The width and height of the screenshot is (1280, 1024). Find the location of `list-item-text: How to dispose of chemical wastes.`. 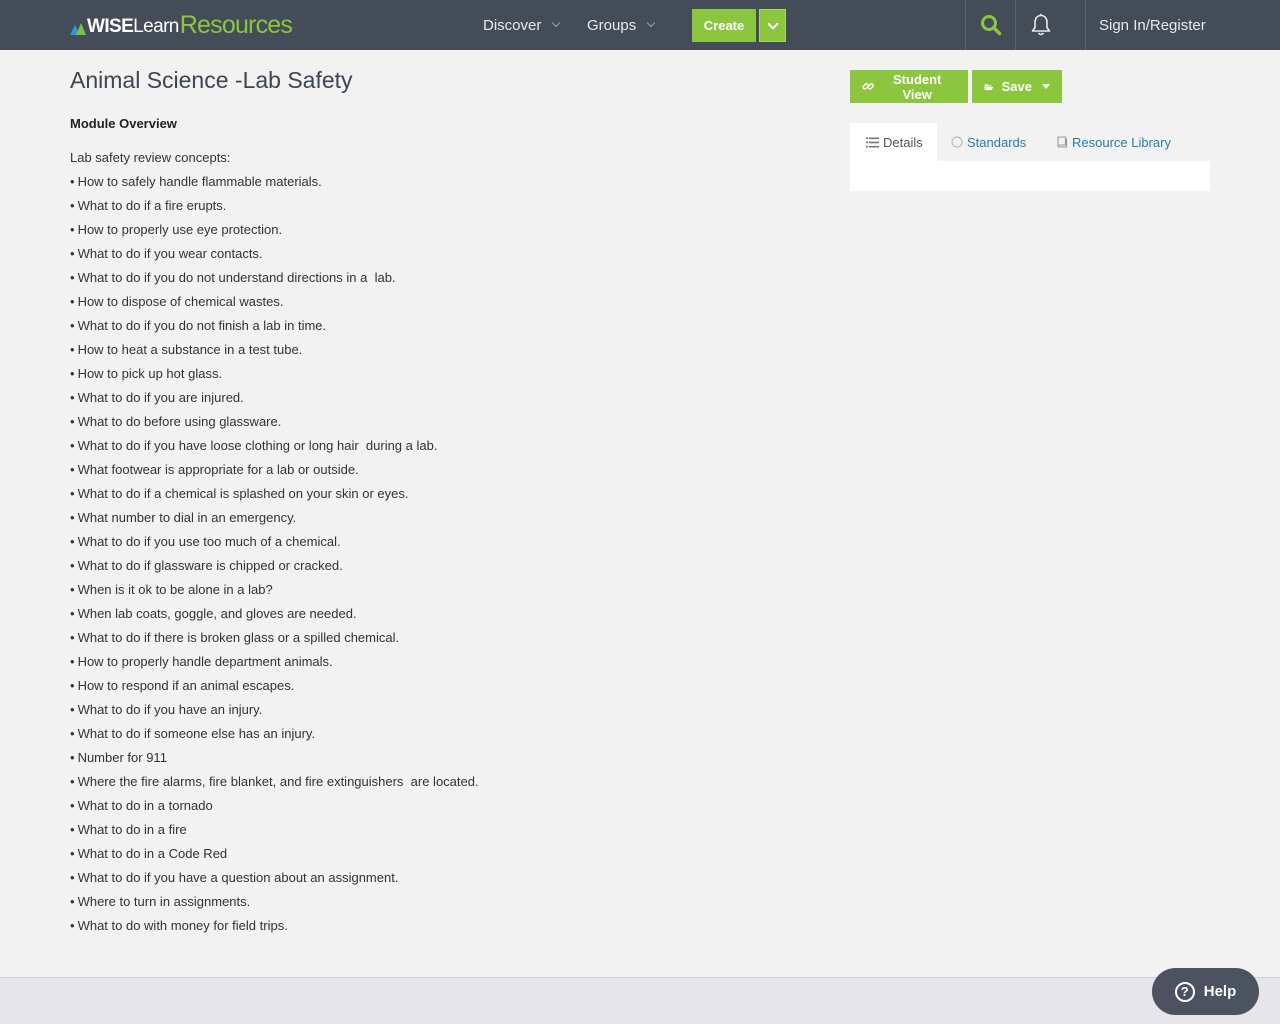

list-item-text: How to dispose of chemical wastes. is located at coordinates (180, 301).